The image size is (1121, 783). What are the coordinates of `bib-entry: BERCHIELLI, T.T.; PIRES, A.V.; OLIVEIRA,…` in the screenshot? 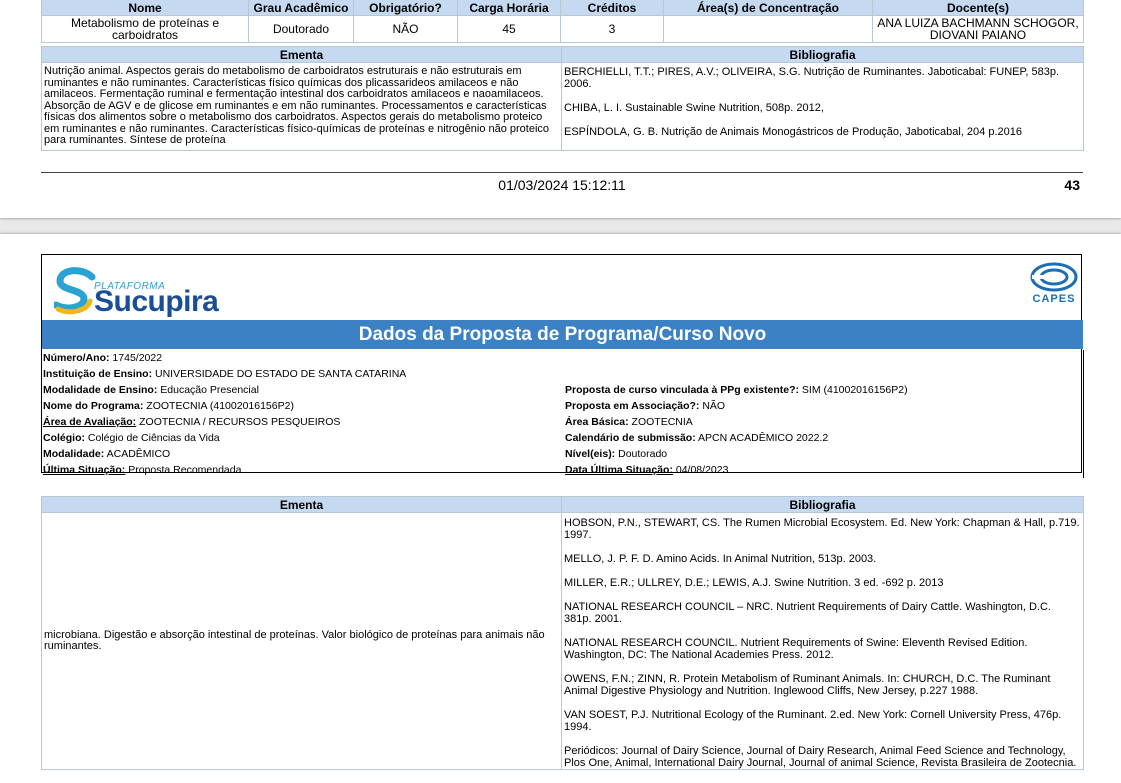 It's located at (812, 78).